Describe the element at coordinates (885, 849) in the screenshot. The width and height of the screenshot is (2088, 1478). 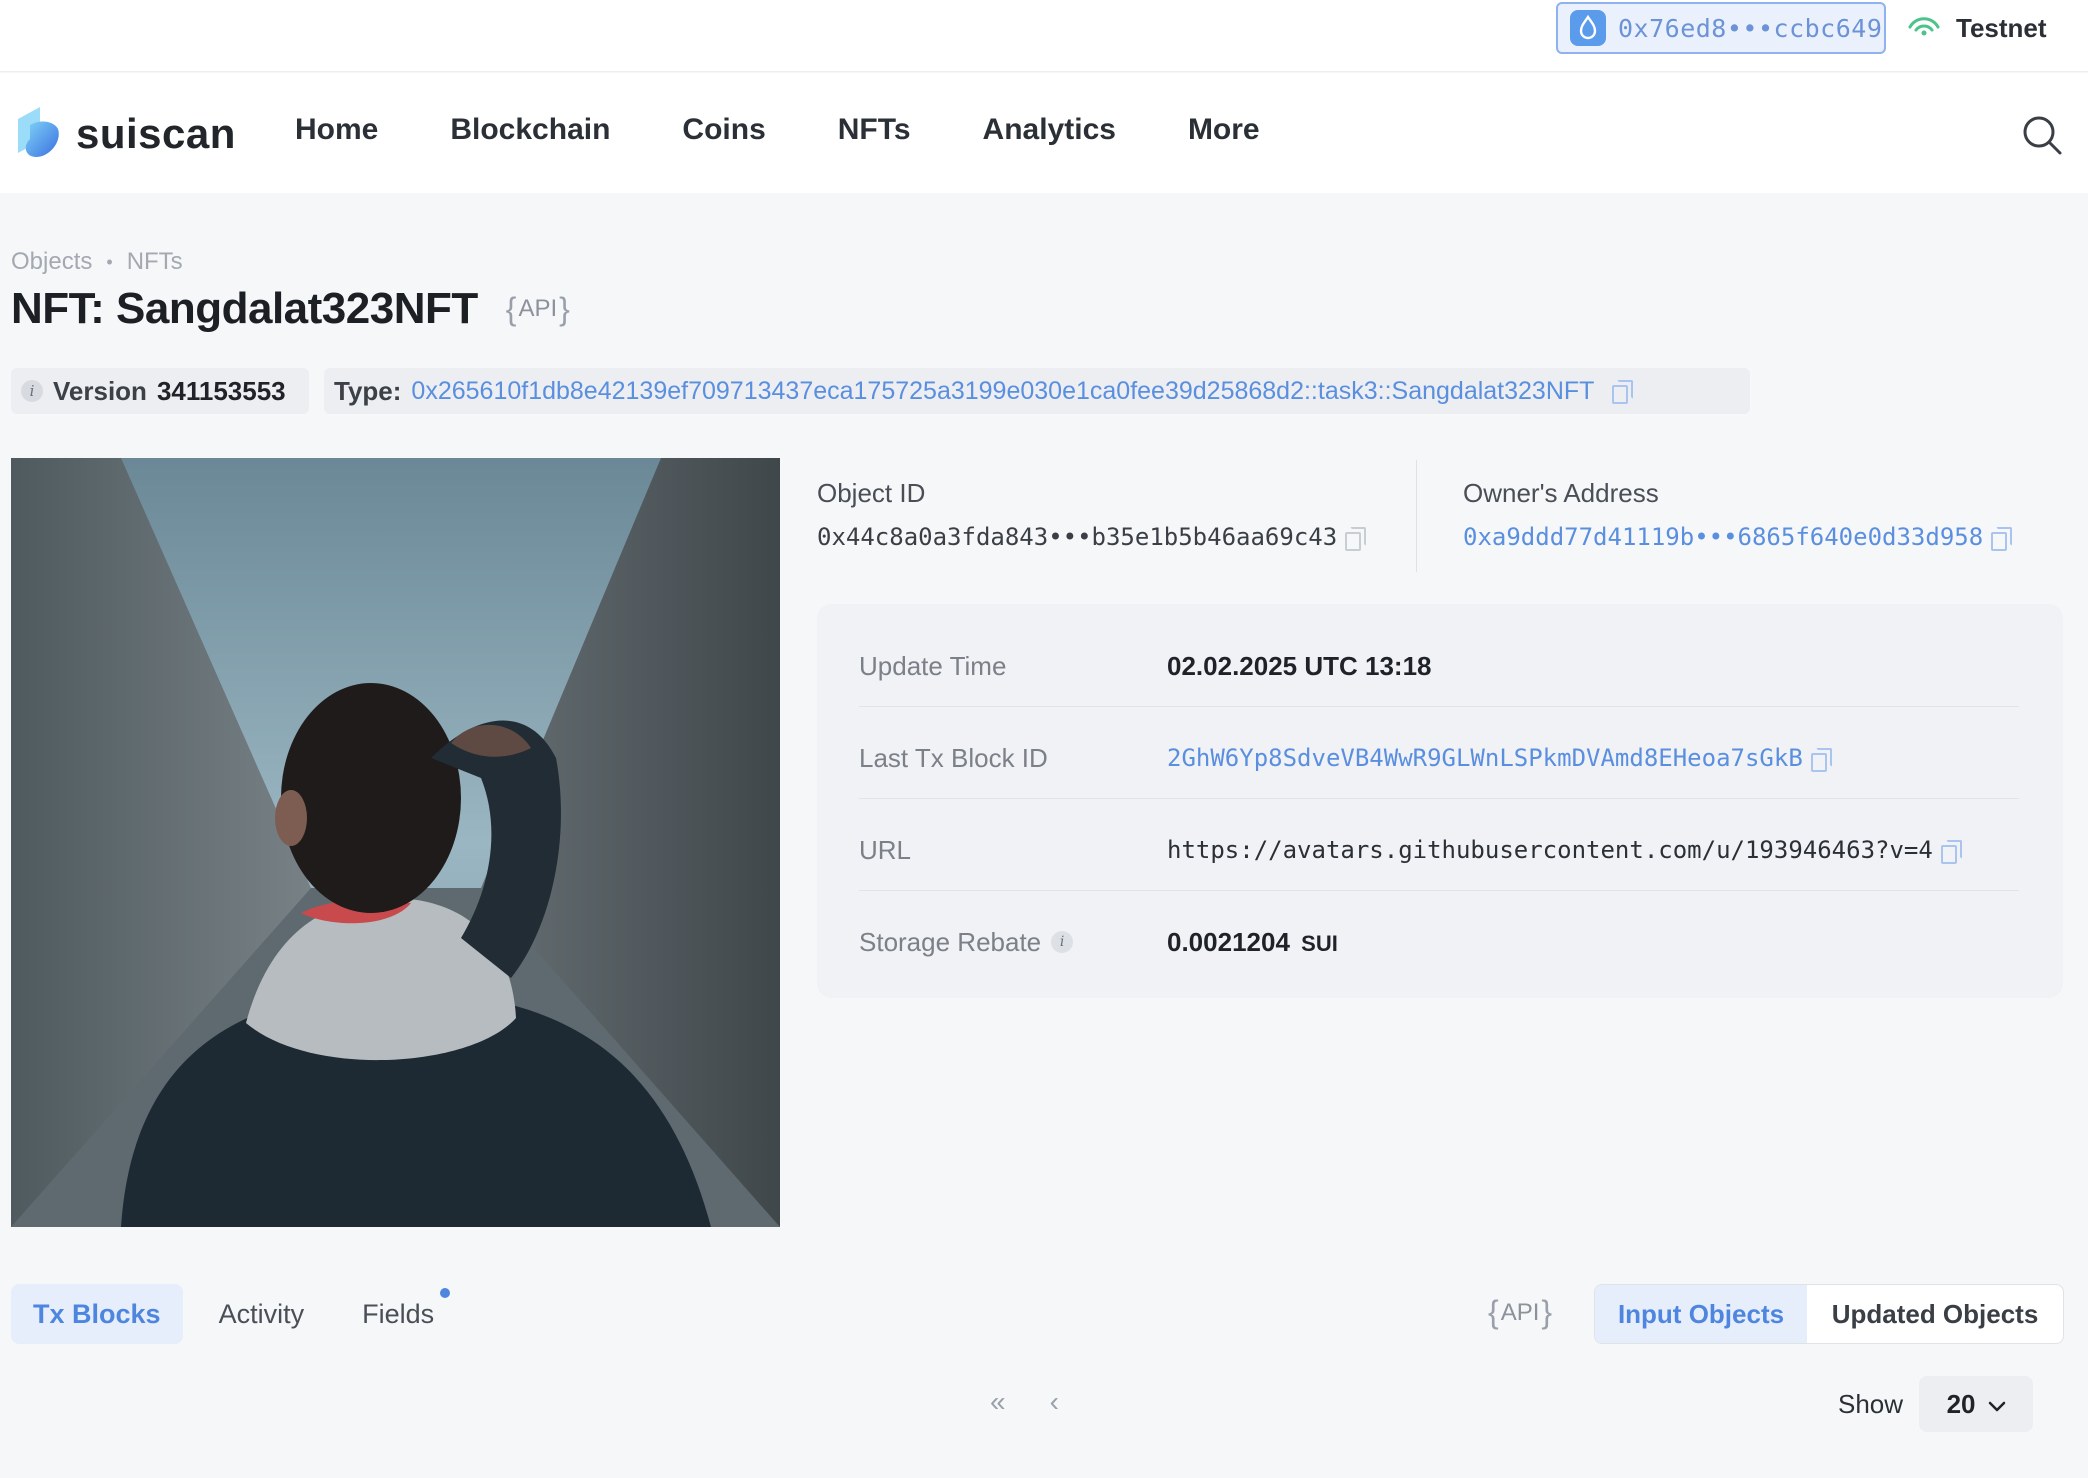
I see `url-label: URL` at that location.